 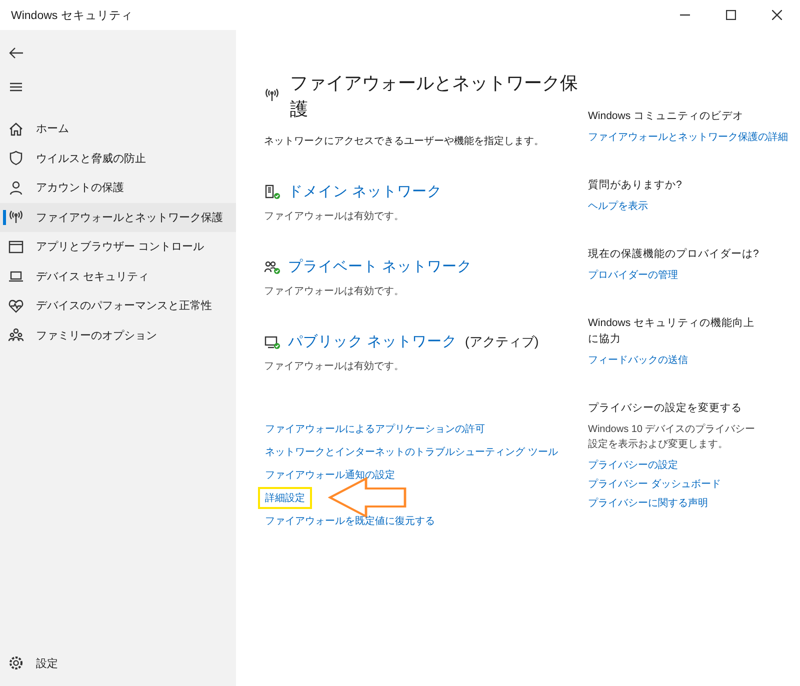 What do you see at coordinates (16, 246) in the screenshot?
I see `browser-window-icon` at bounding box center [16, 246].